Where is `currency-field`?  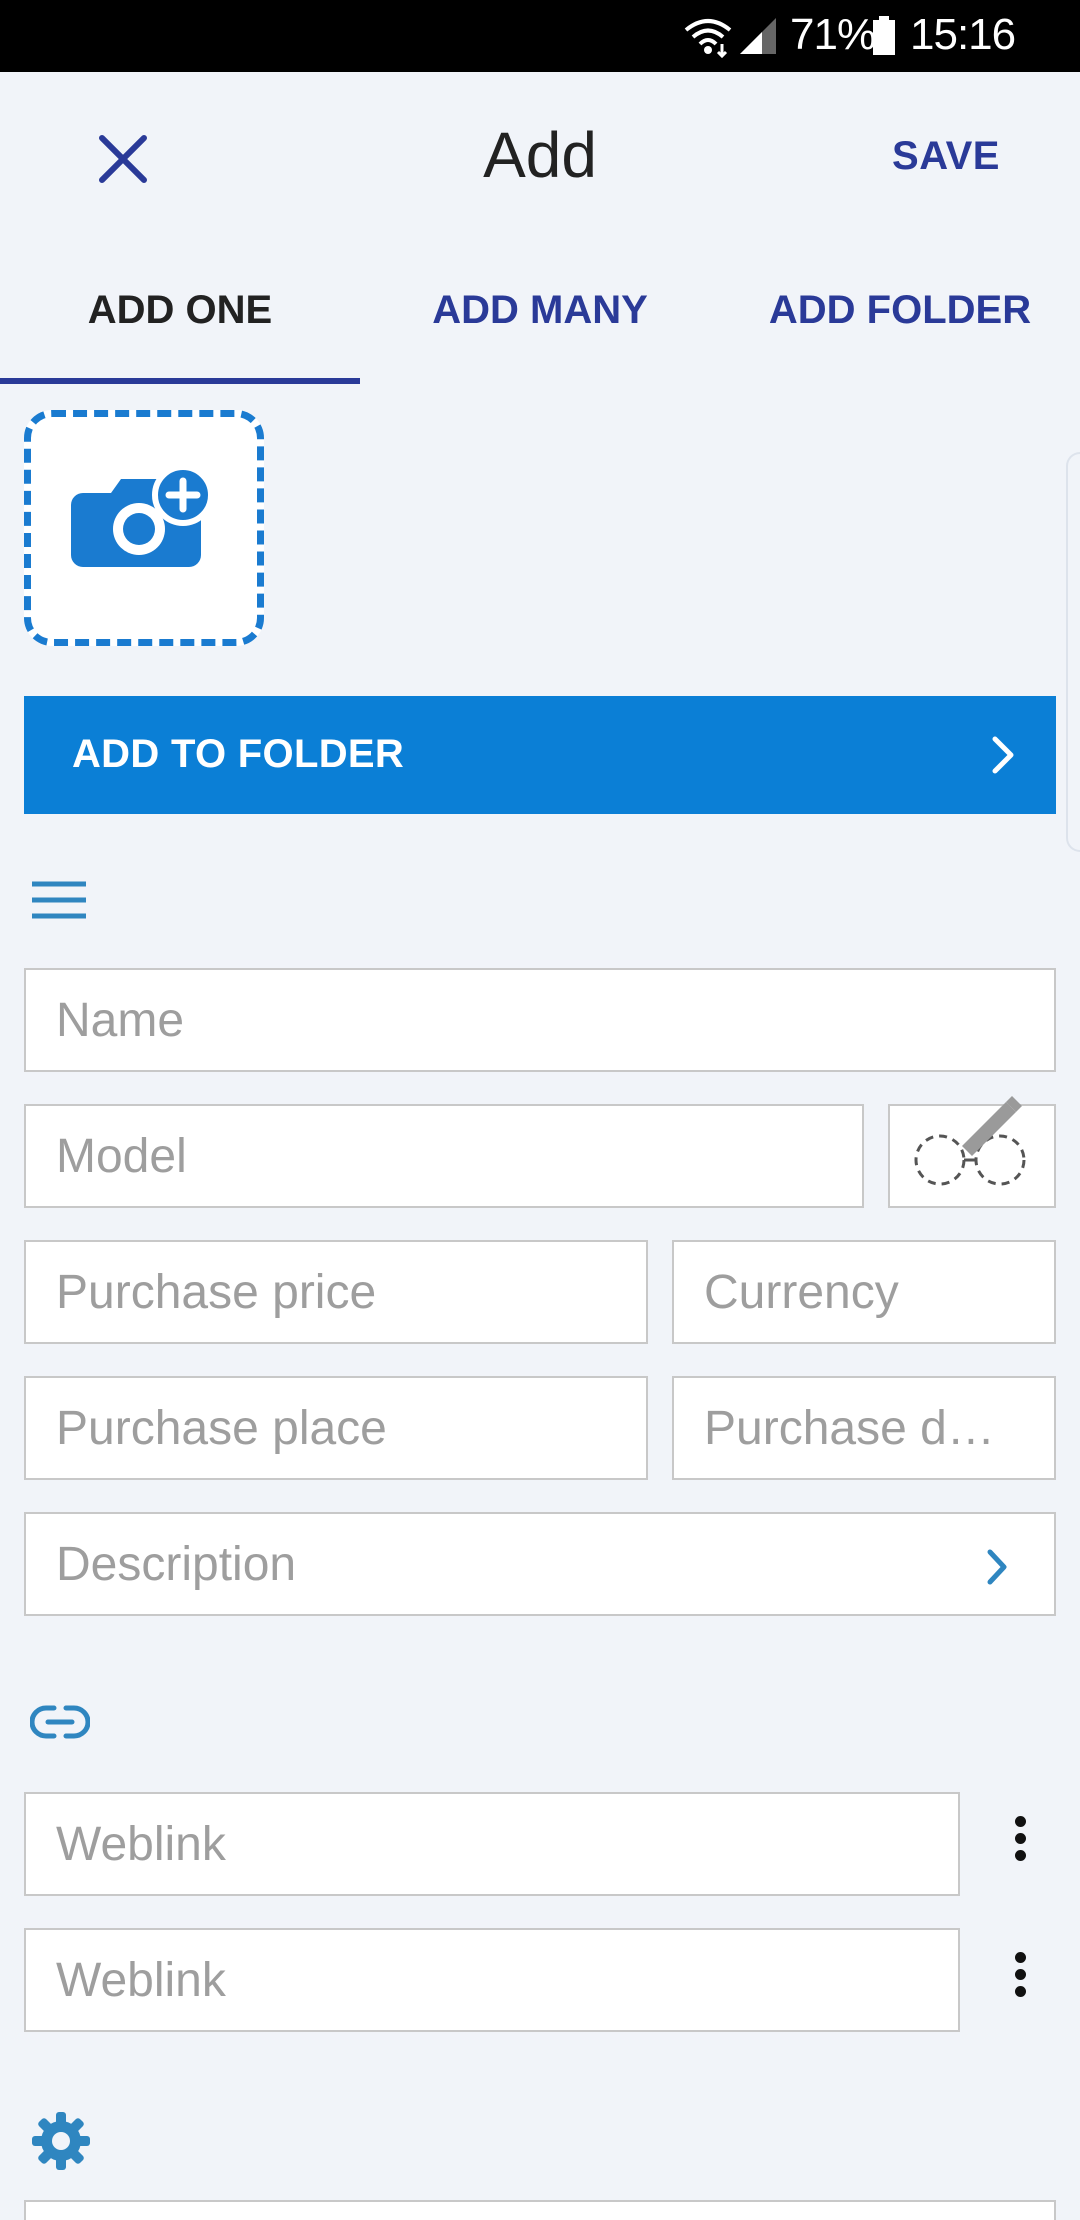
currency-field is located at coordinates (864, 1292).